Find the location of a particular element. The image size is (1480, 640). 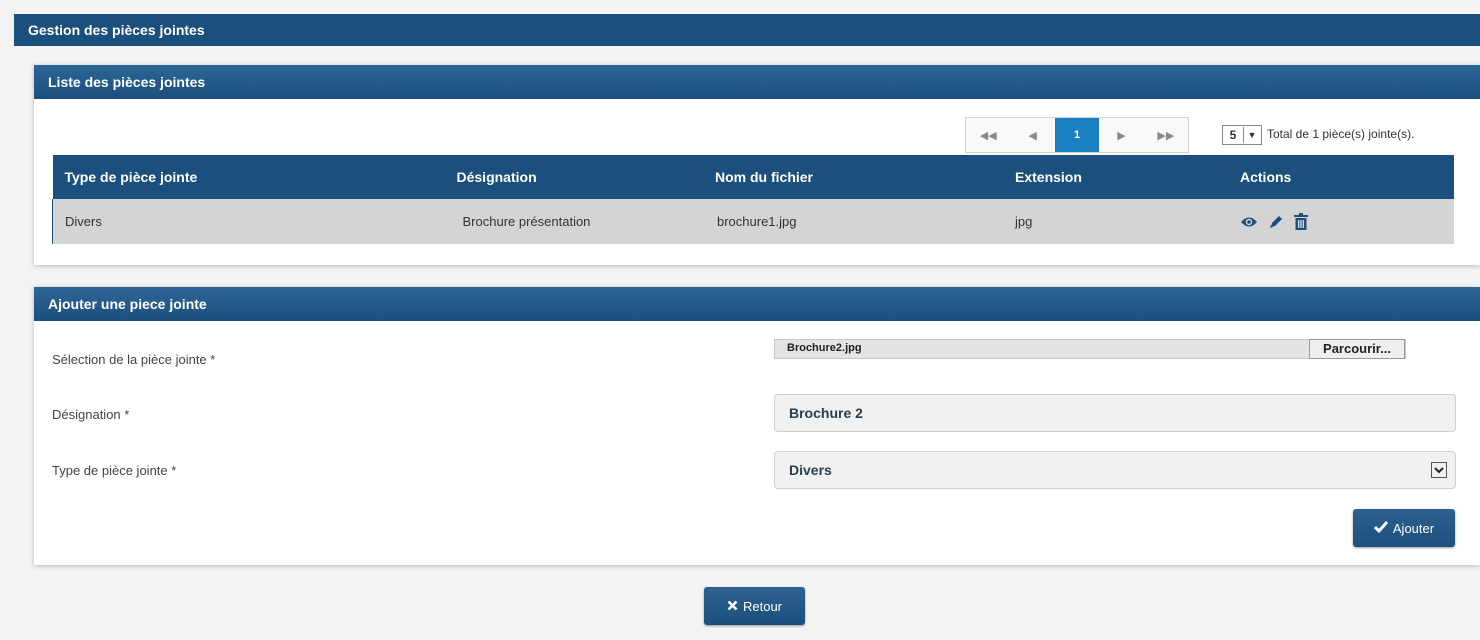

add-button-label: Ajouter is located at coordinates (1413, 528).